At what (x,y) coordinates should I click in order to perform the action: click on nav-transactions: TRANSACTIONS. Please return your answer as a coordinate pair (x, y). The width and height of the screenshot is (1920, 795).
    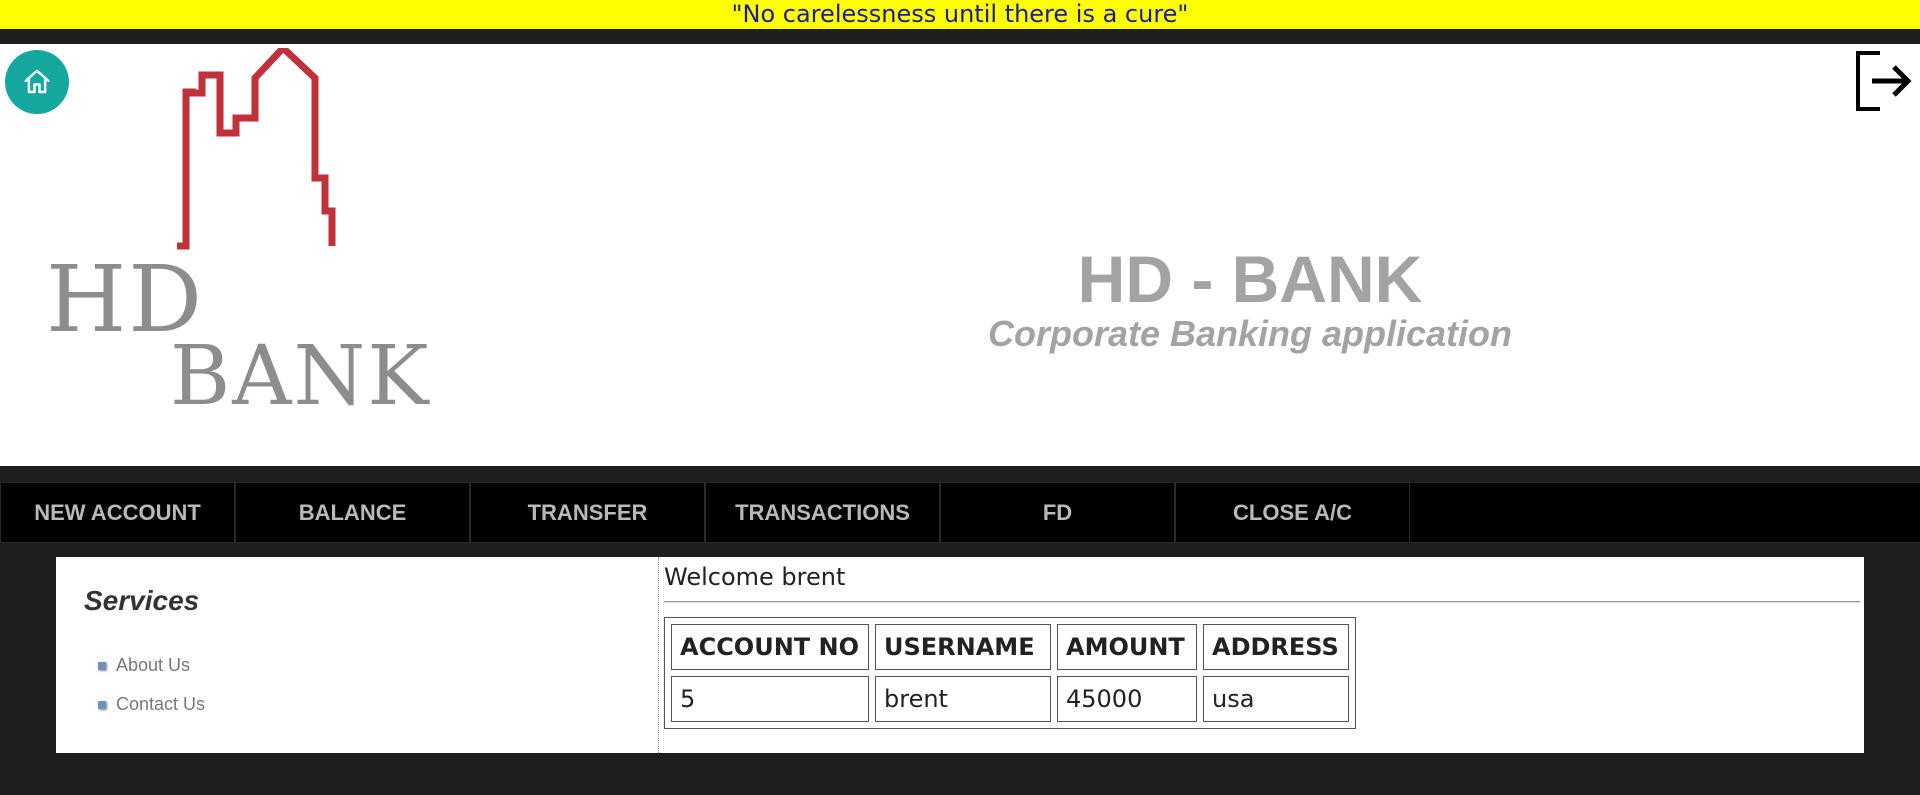
    Looking at the image, I should click on (822, 512).